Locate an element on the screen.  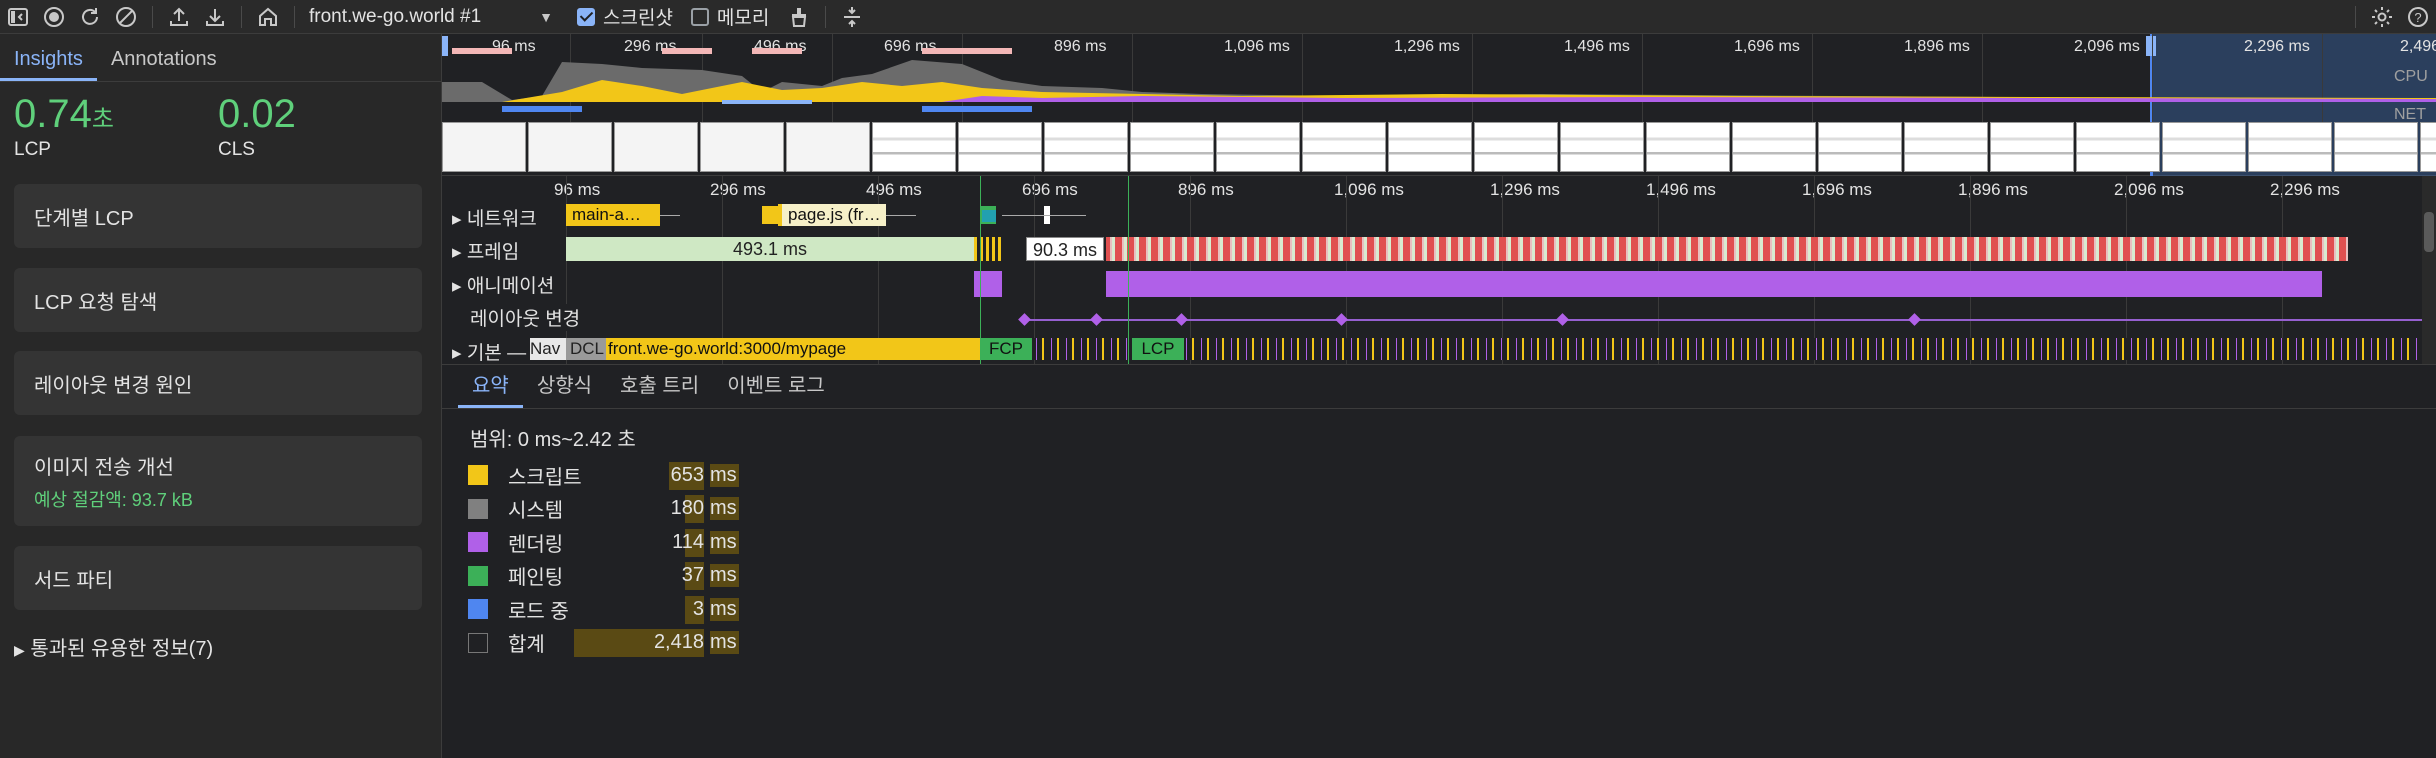
category-color-swatch is located at coordinates (478, 508).